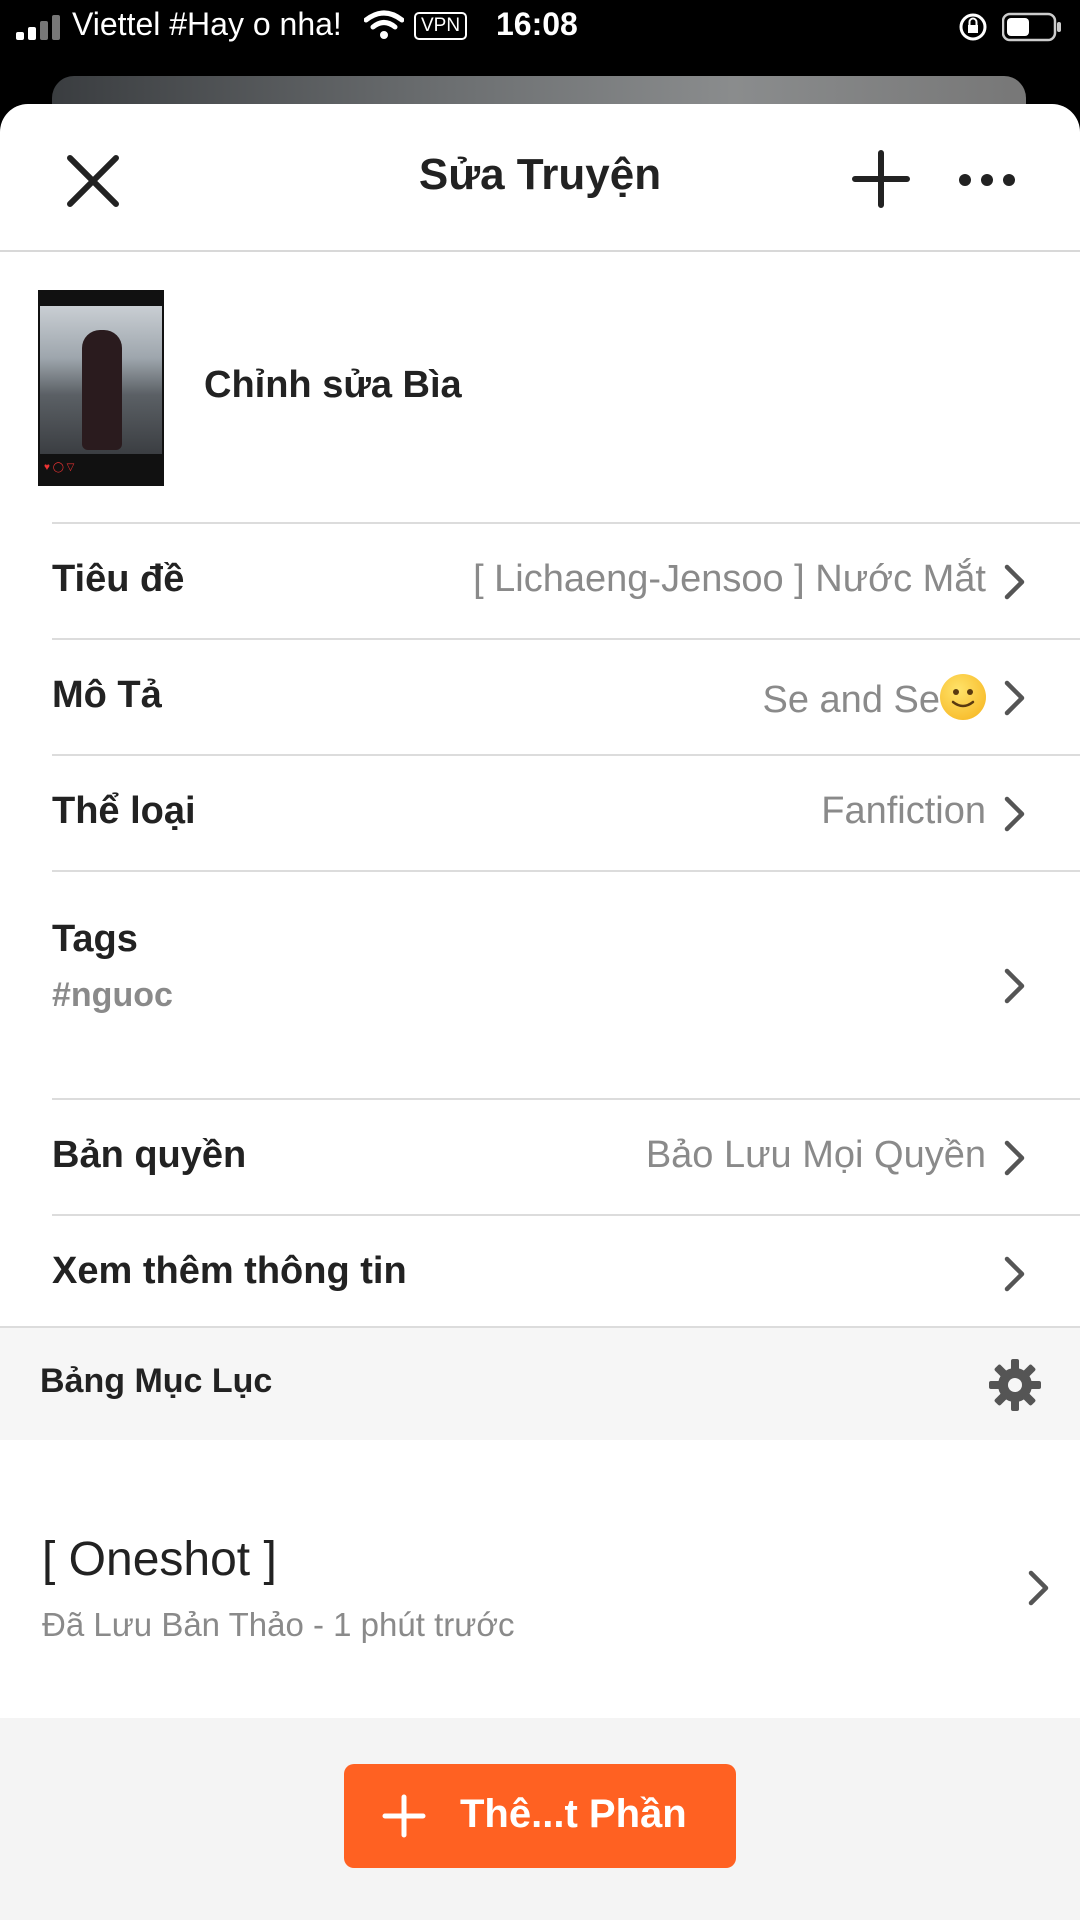 The height and width of the screenshot is (1920, 1080). Describe the element at coordinates (566, 1271) in the screenshot. I see `more-info-row: Xem thêm thông tin` at that location.